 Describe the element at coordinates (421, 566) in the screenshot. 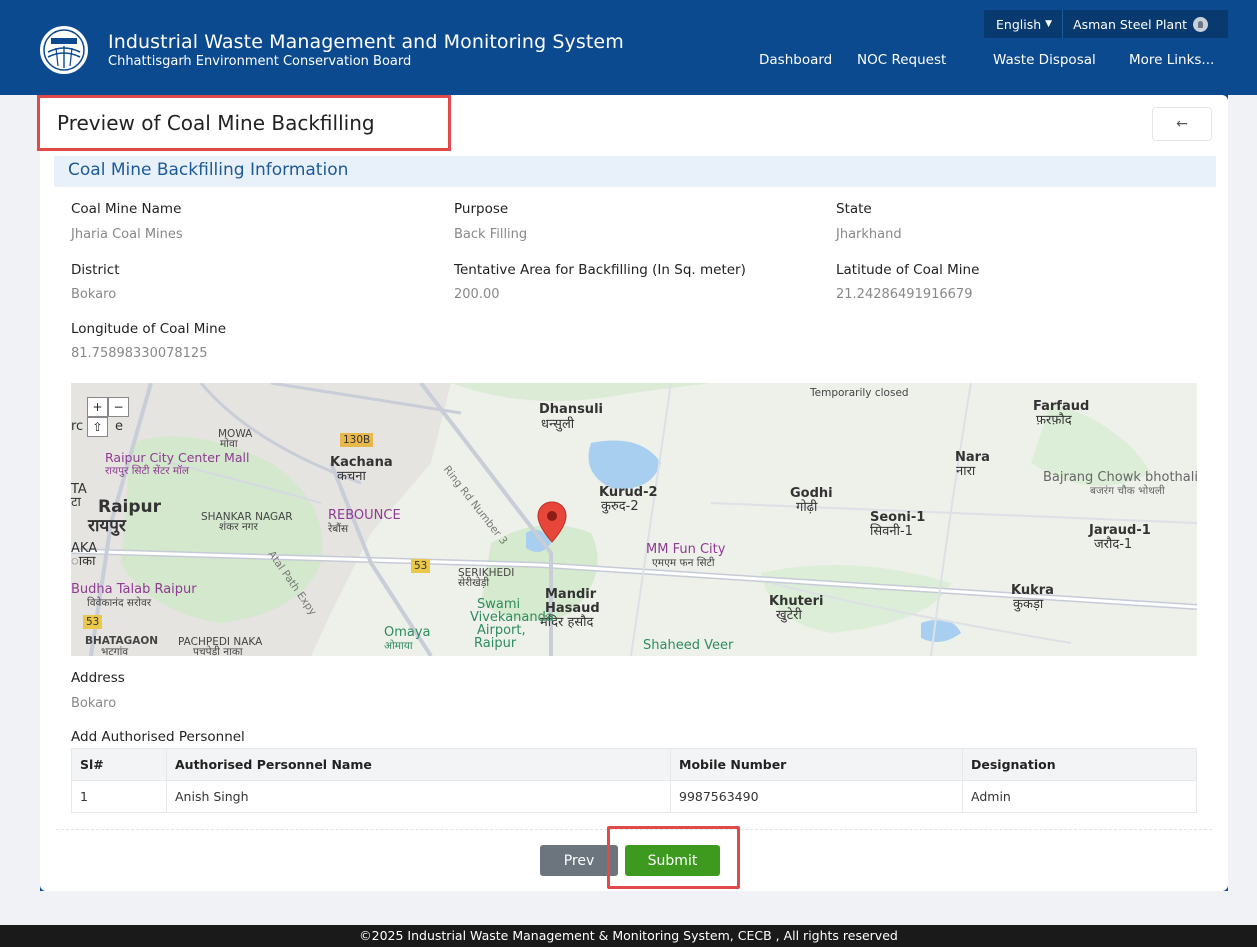

I see `map-shield-53: 53` at that location.